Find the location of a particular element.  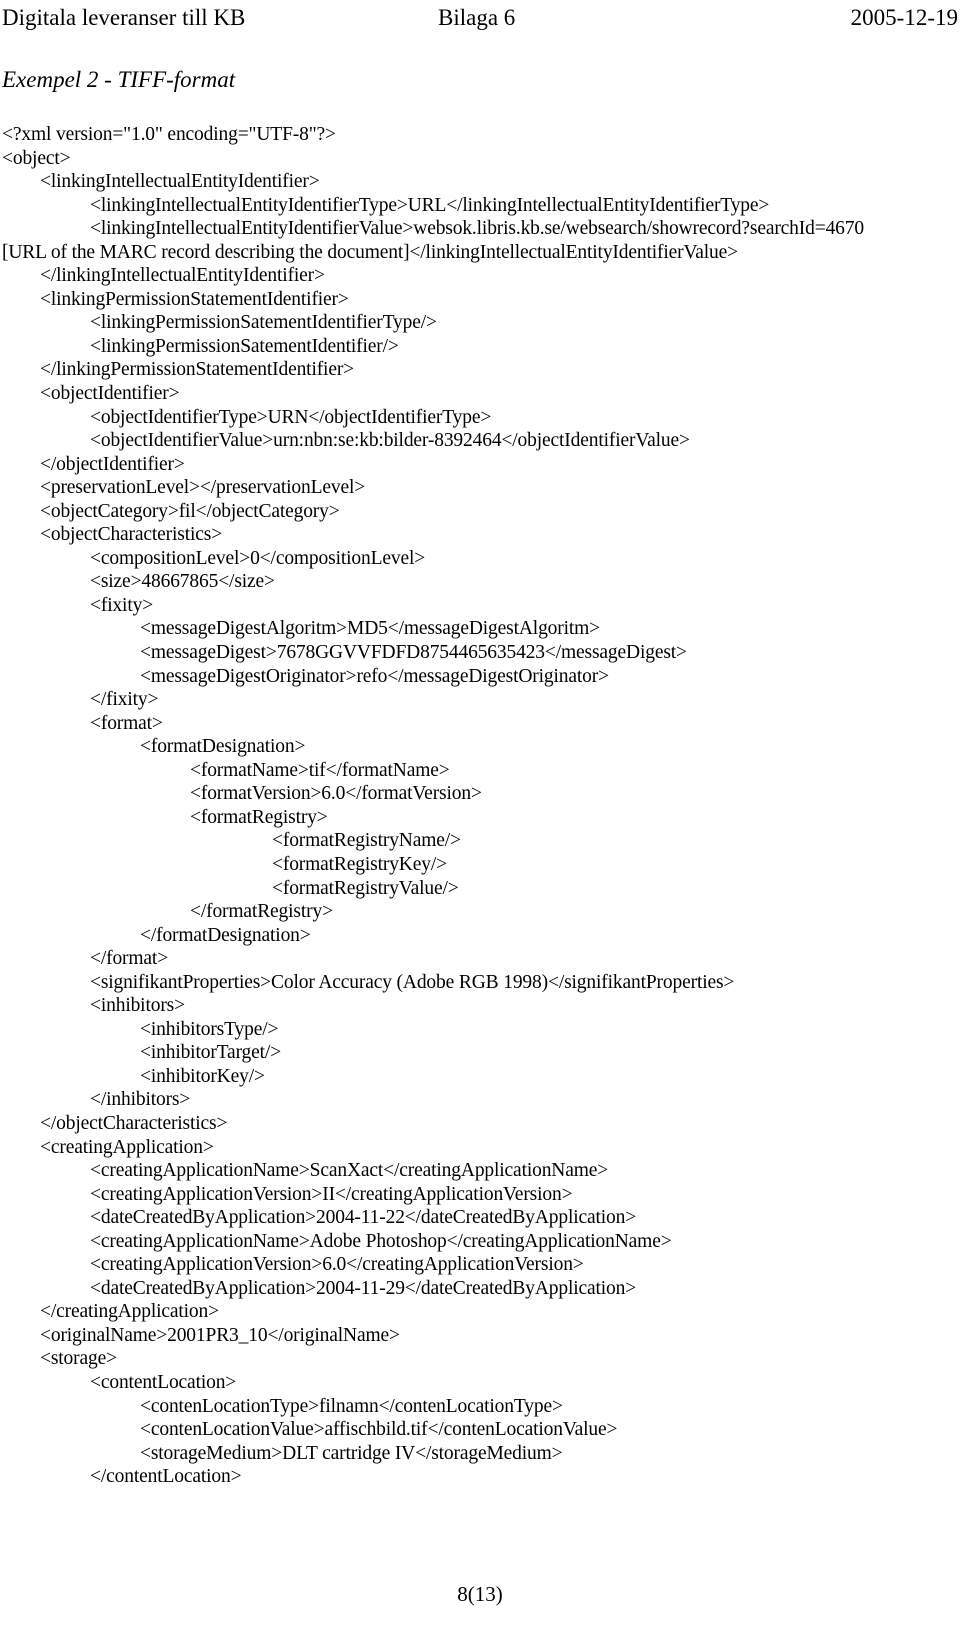

code-line: <?xml version="1.0" encoding="UTF-8"?> is located at coordinates (169, 134).